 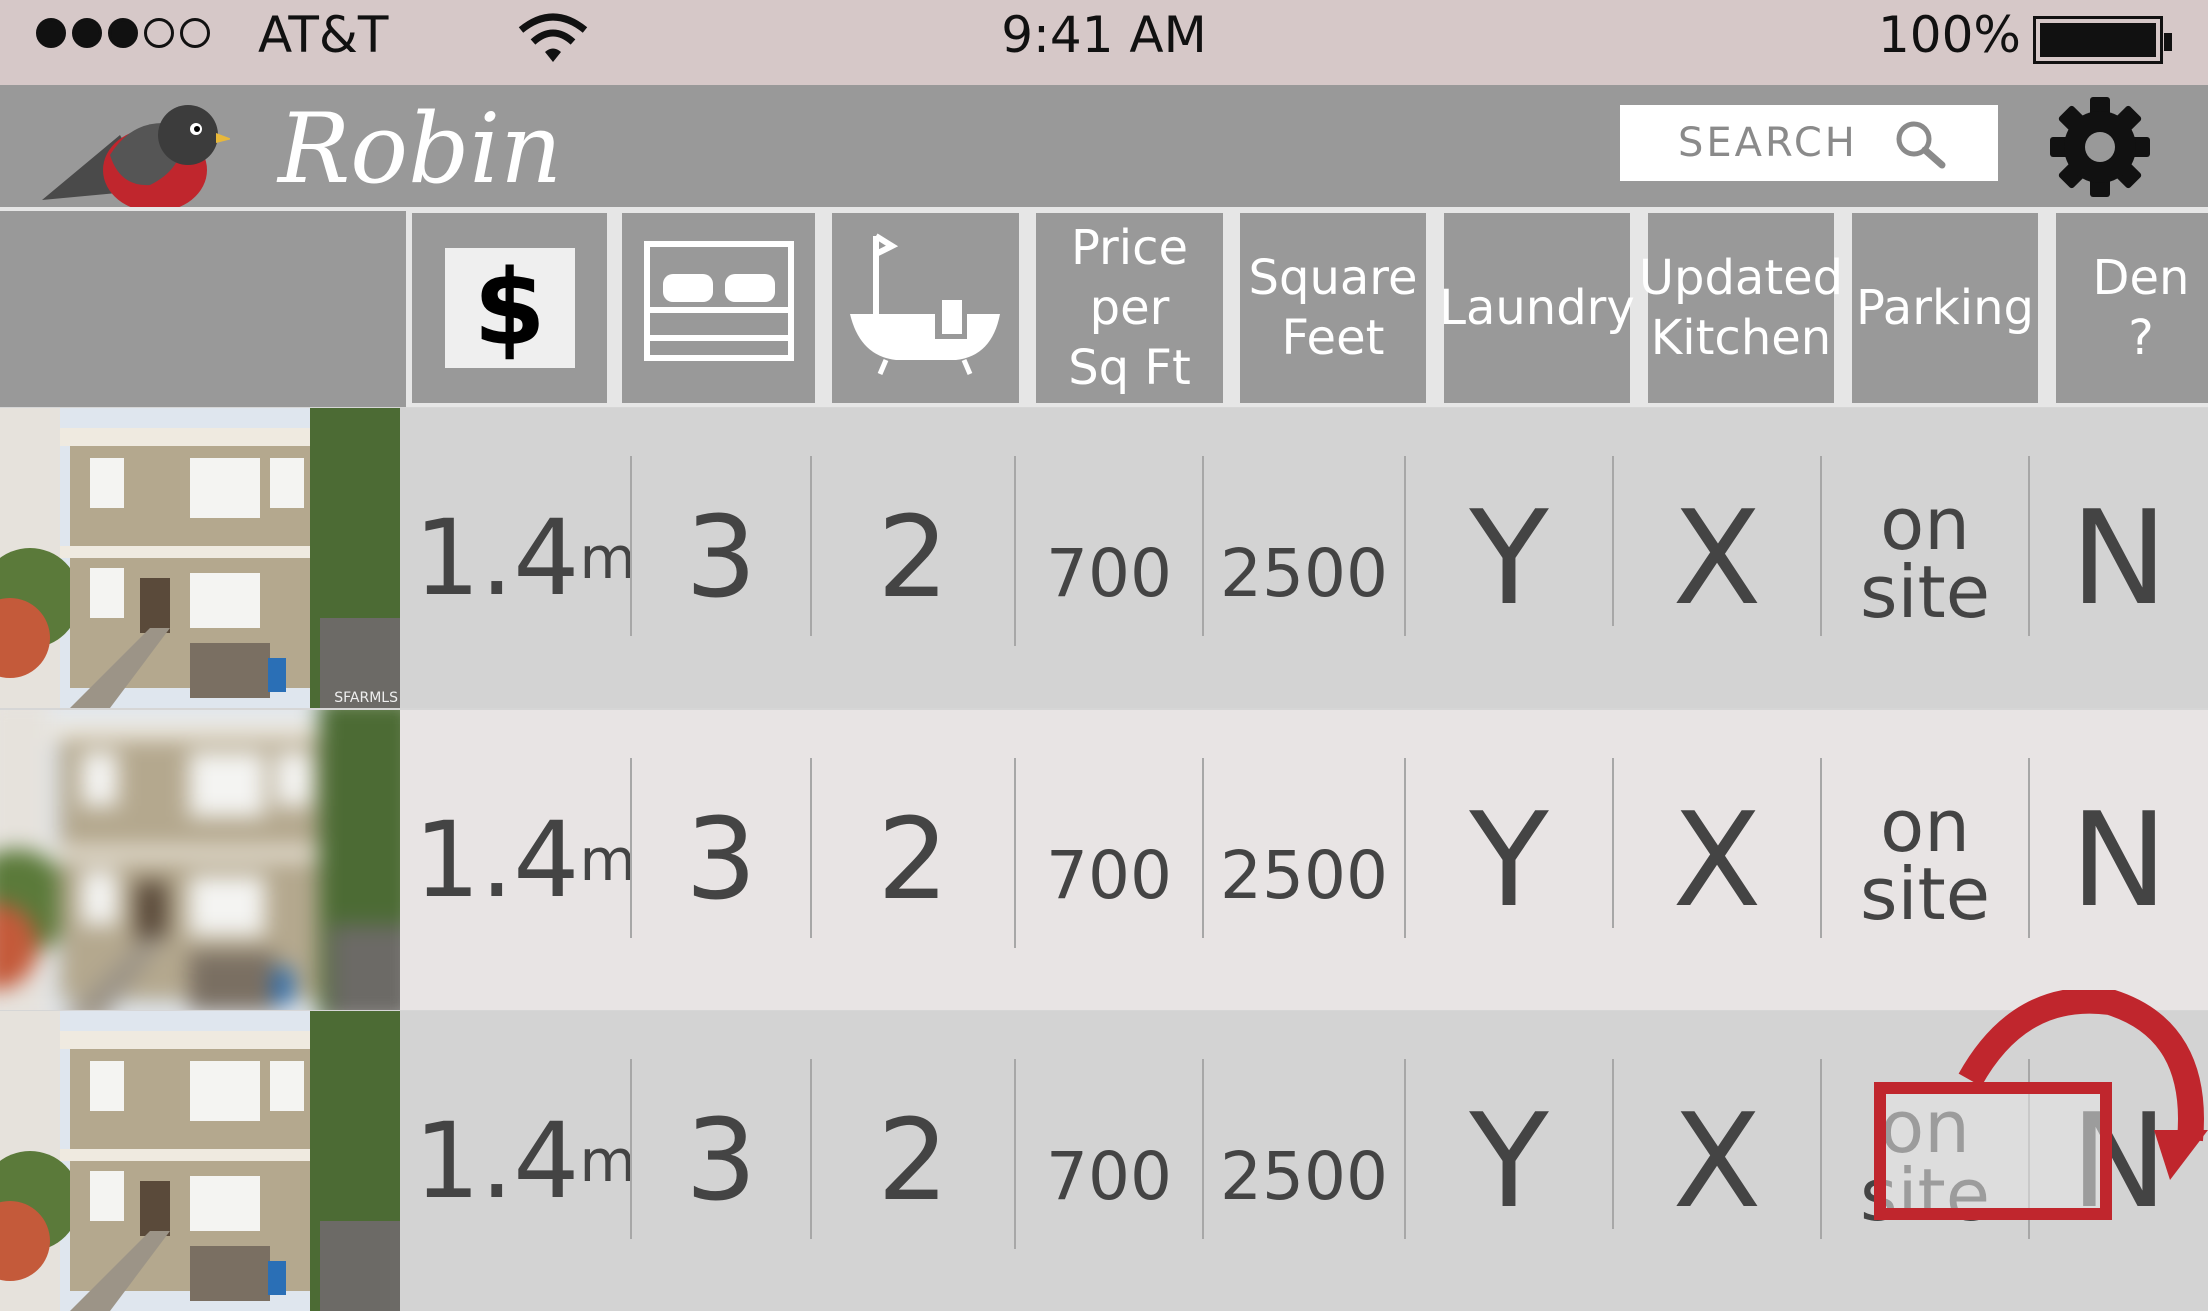 What do you see at coordinates (200, 558) in the screenshot?
I see `house-photo: SFARMLS` at bounding box center [200, 558].